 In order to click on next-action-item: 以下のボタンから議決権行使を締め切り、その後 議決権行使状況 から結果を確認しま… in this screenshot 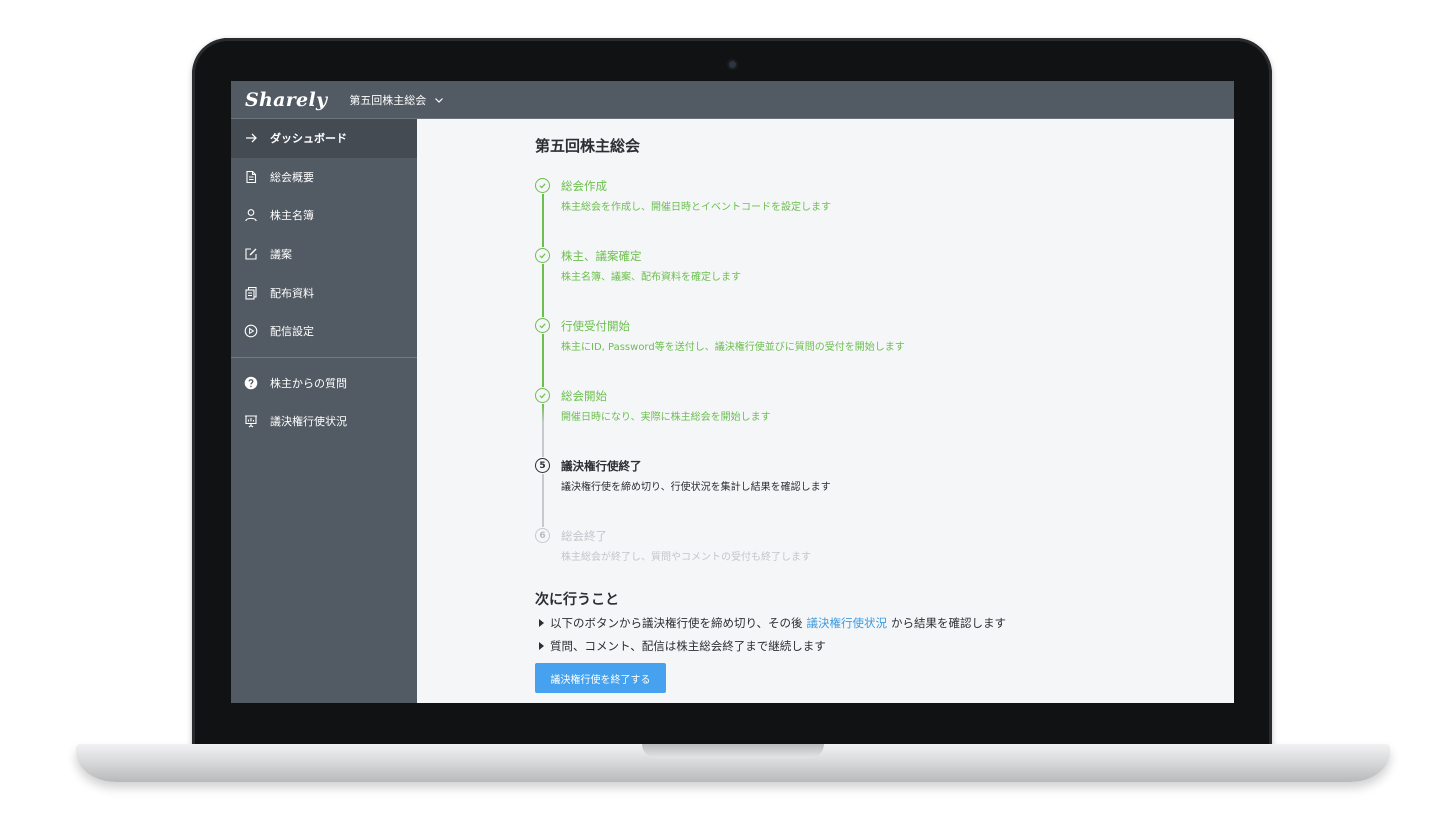, I will do `click(772, 623)`.